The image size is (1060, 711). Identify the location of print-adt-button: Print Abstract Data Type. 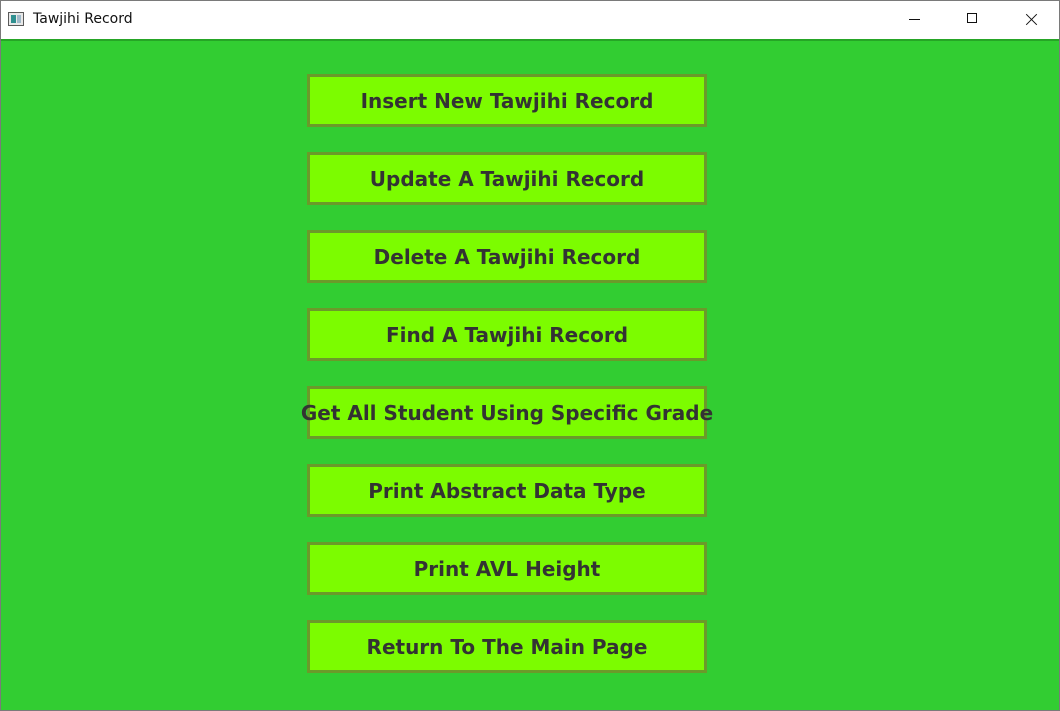
(507, 490).